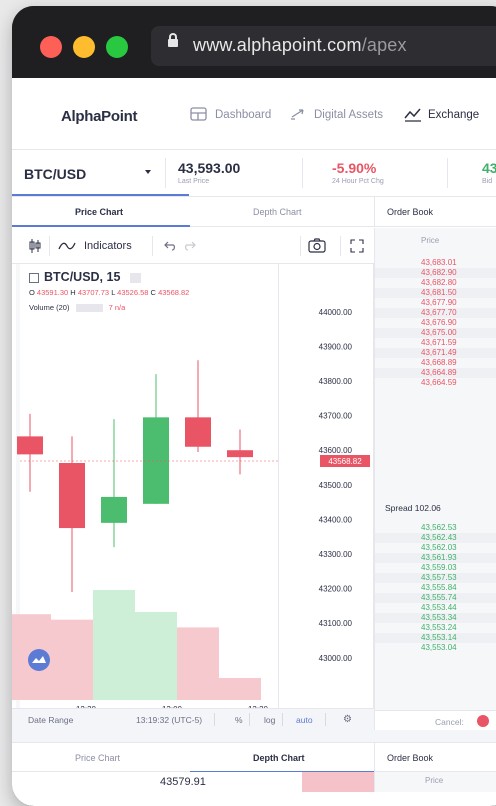 The height and width of the screenshot is (806, 496). I want to click on ask-row: 43,682.90, so click(435, 273).